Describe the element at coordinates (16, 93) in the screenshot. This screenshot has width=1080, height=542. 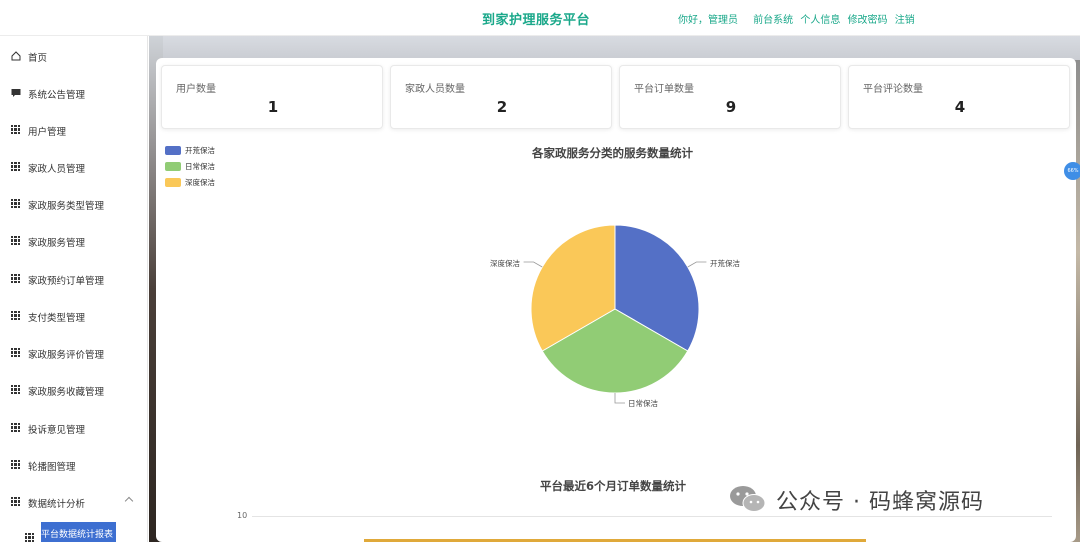
I see `message-icon` at that location.